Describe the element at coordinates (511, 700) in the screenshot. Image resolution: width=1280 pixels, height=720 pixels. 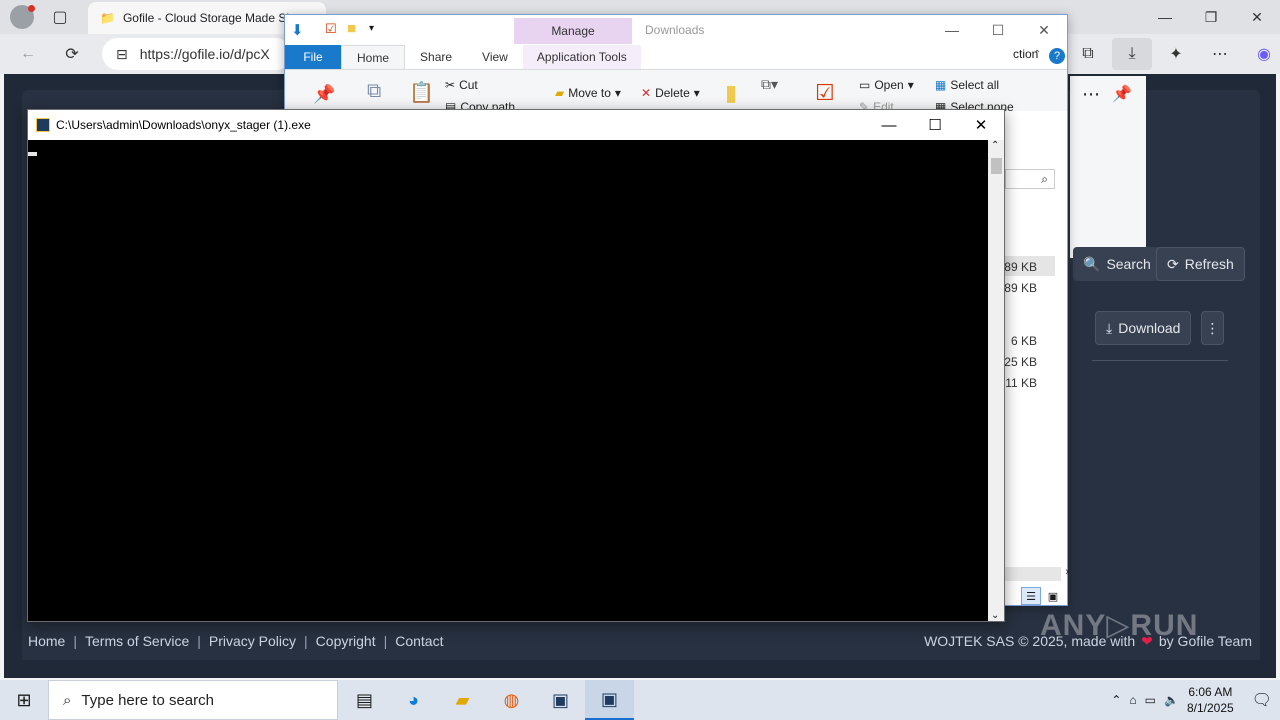
I see `firefox-icon: ◍` at that location.